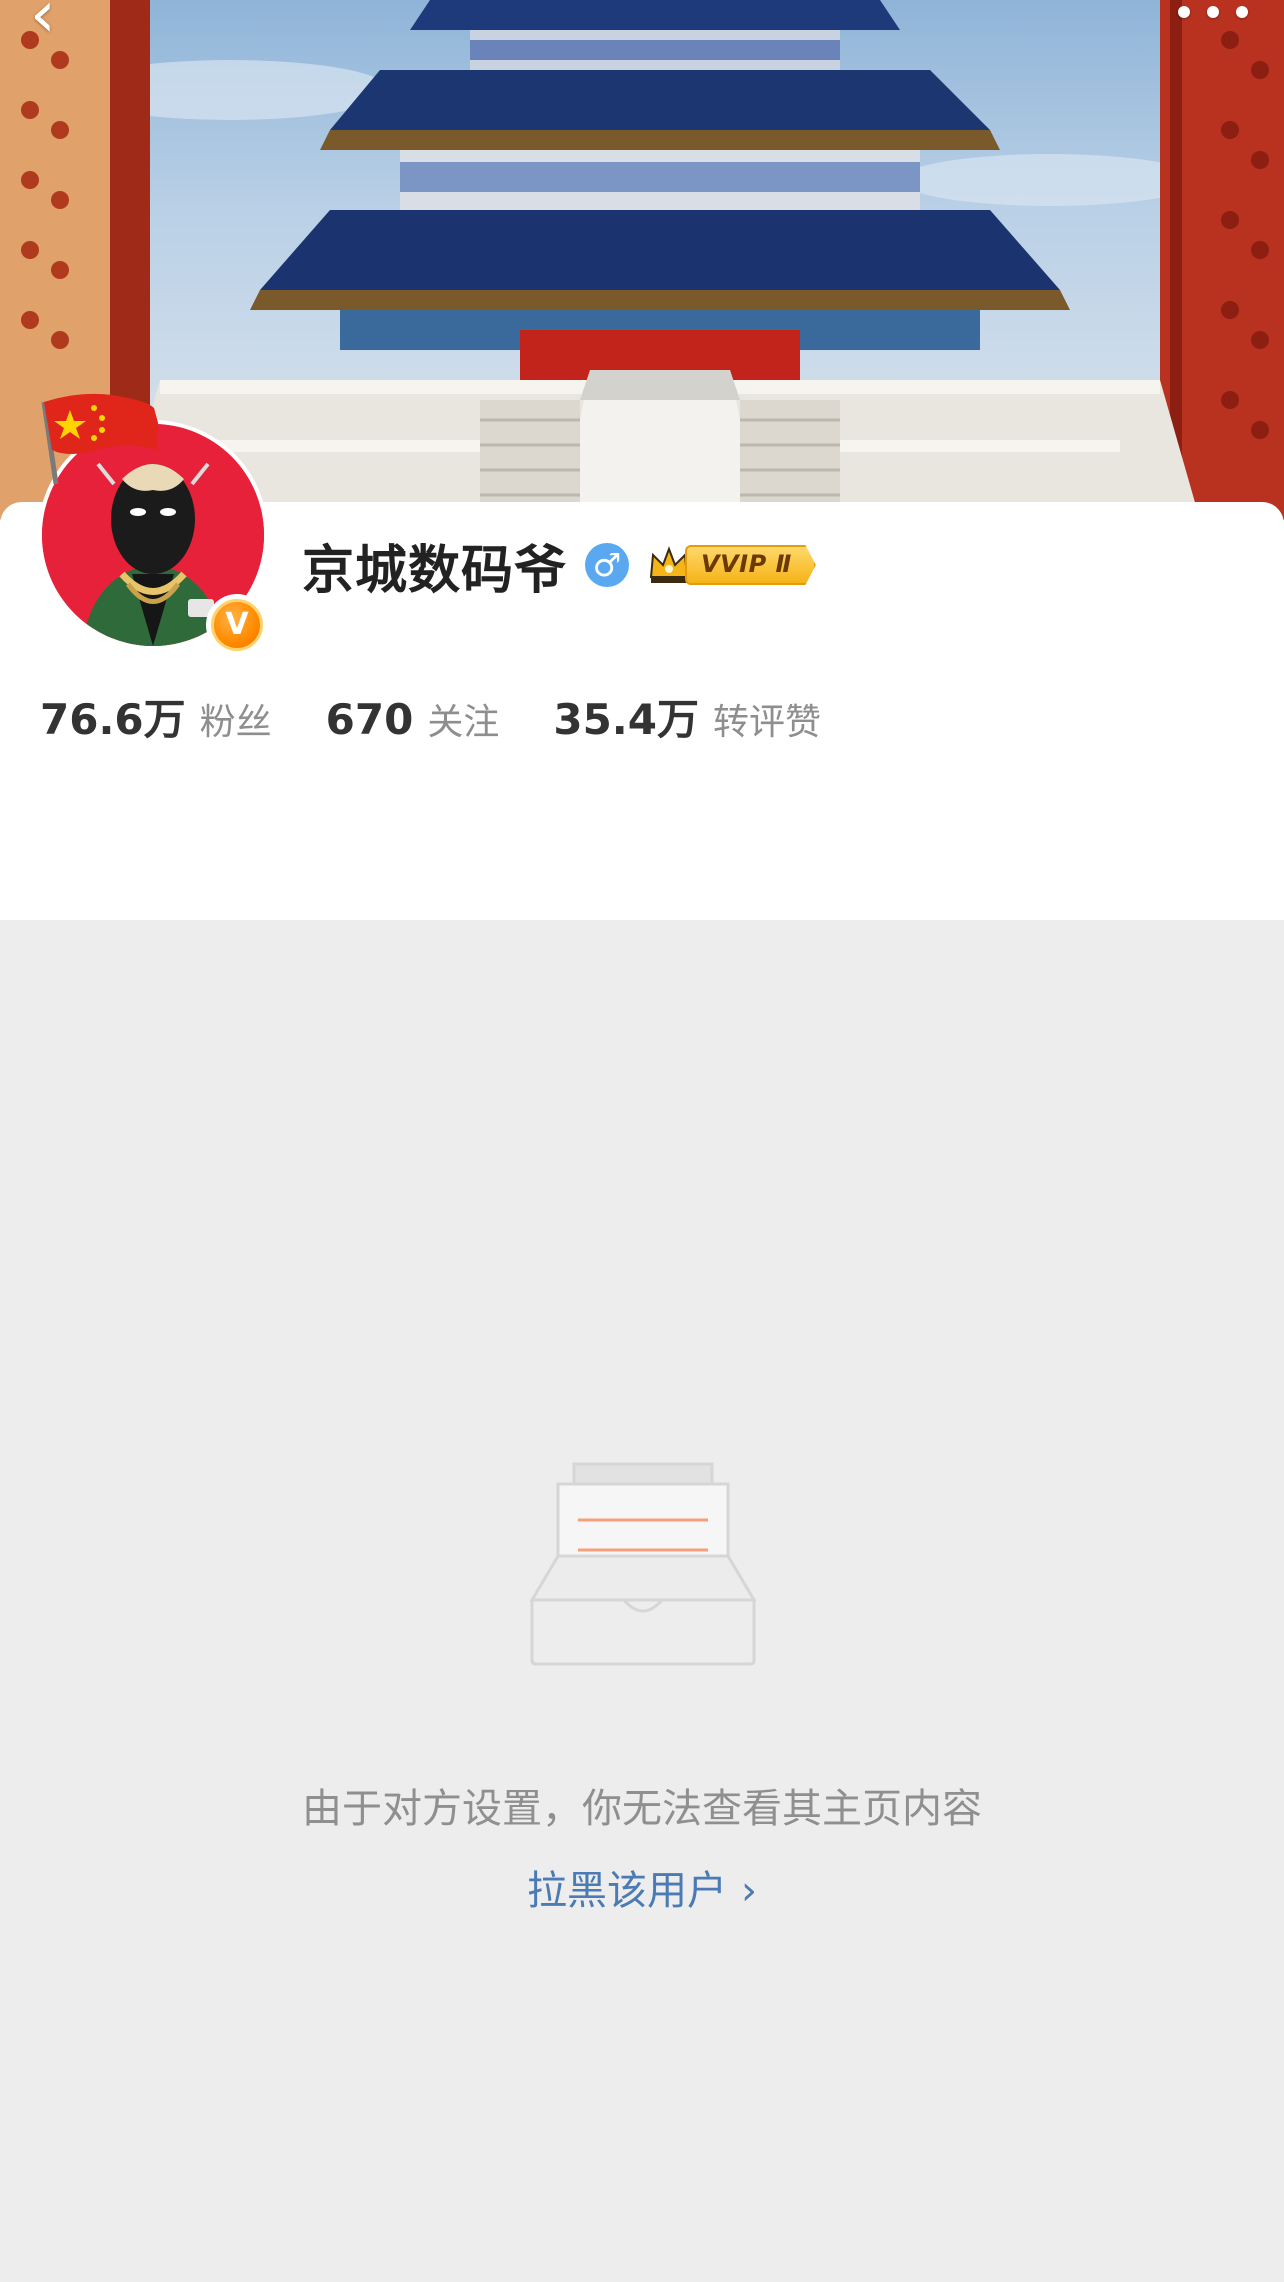 The image size is (1284, 2282). What do you see at coordinates (642, 1809) in the screenshot?
I see `privacy-message: 由于对方设置，你无法查看其主页内容` at bounding box center [642, 1809].